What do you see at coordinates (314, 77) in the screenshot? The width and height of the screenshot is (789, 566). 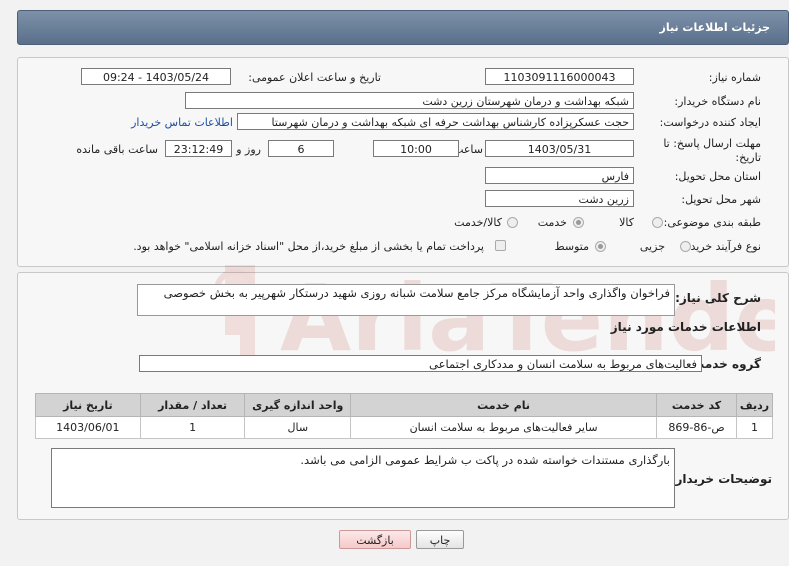 I see `announce-datetime-label: تاریخ و ساعت اعلان عمومی:` at bounding box center [314, 77].